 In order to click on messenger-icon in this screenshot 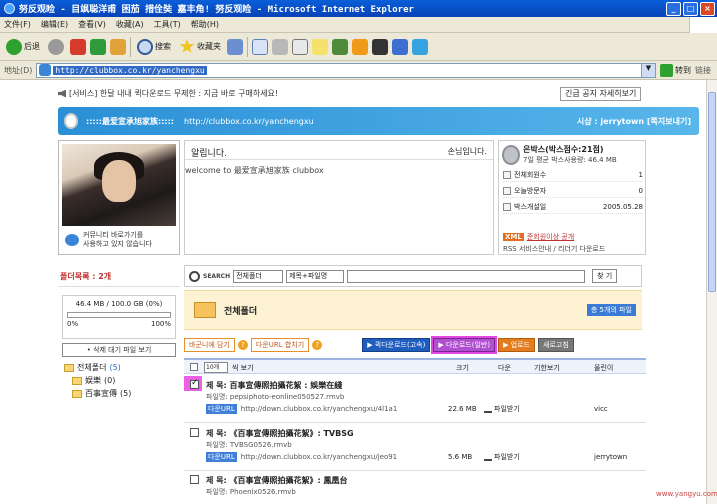, I will do `click(420, 46)`.